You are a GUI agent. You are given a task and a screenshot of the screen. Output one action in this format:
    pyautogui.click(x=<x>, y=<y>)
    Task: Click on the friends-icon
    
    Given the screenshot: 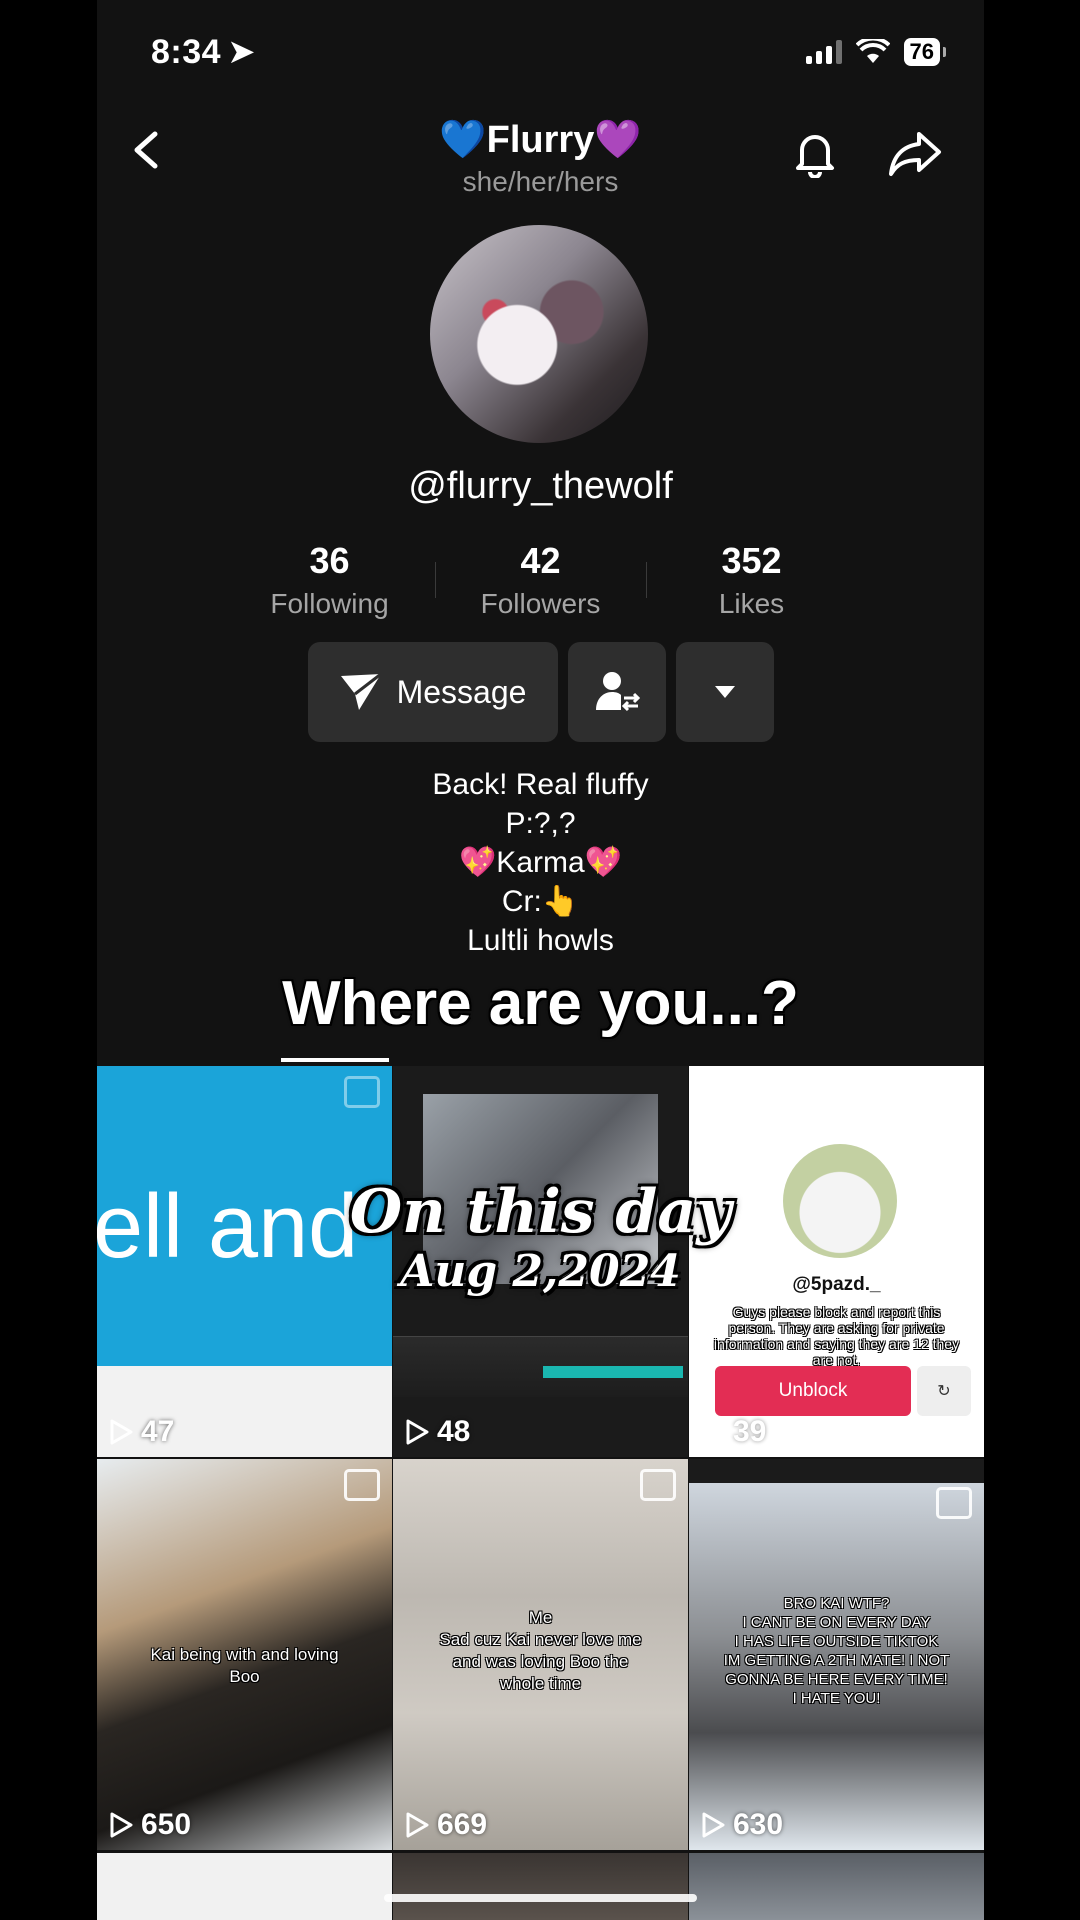 What is the action you would take?
    pyautogui.click(x=617, y=692)
    